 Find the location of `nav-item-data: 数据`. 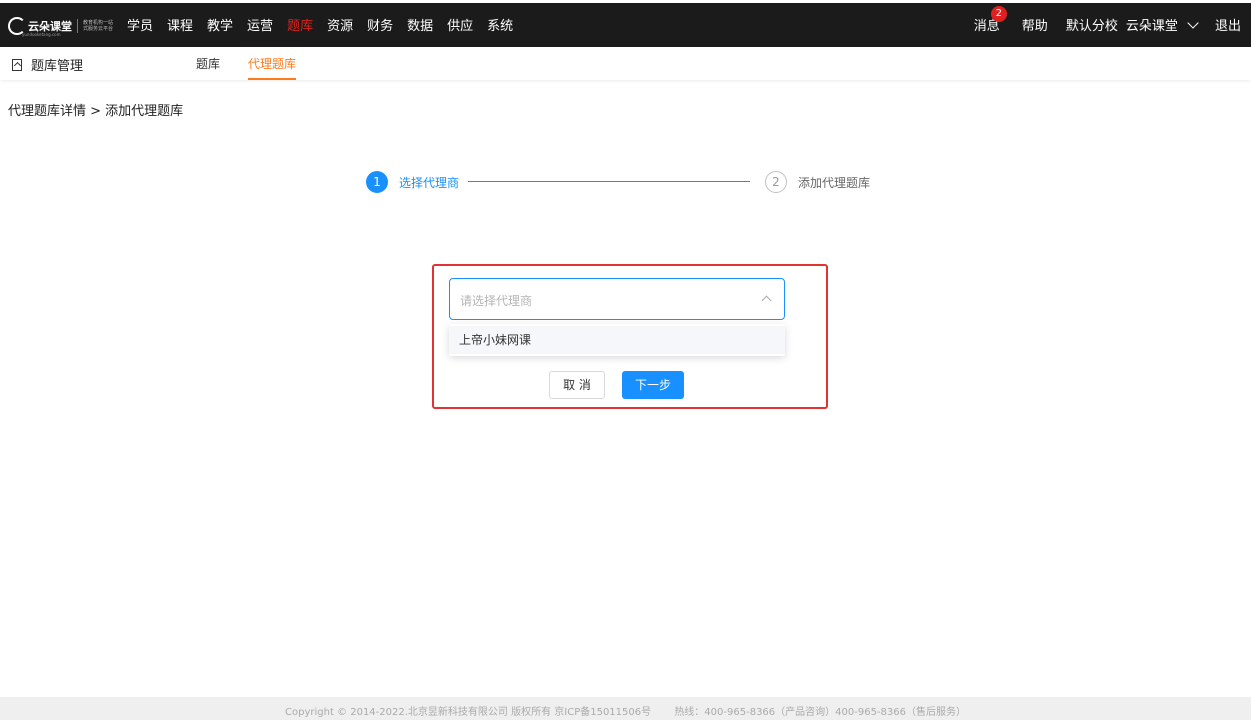

nav-item-data: 数据 is located at coordinates (420, 24).